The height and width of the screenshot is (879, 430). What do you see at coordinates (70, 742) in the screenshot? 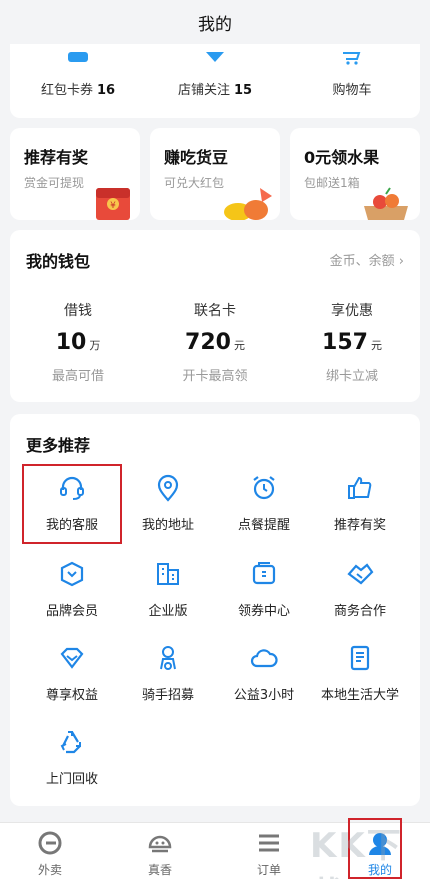
I see `recycle-icon` at bounding box center [70, 742].